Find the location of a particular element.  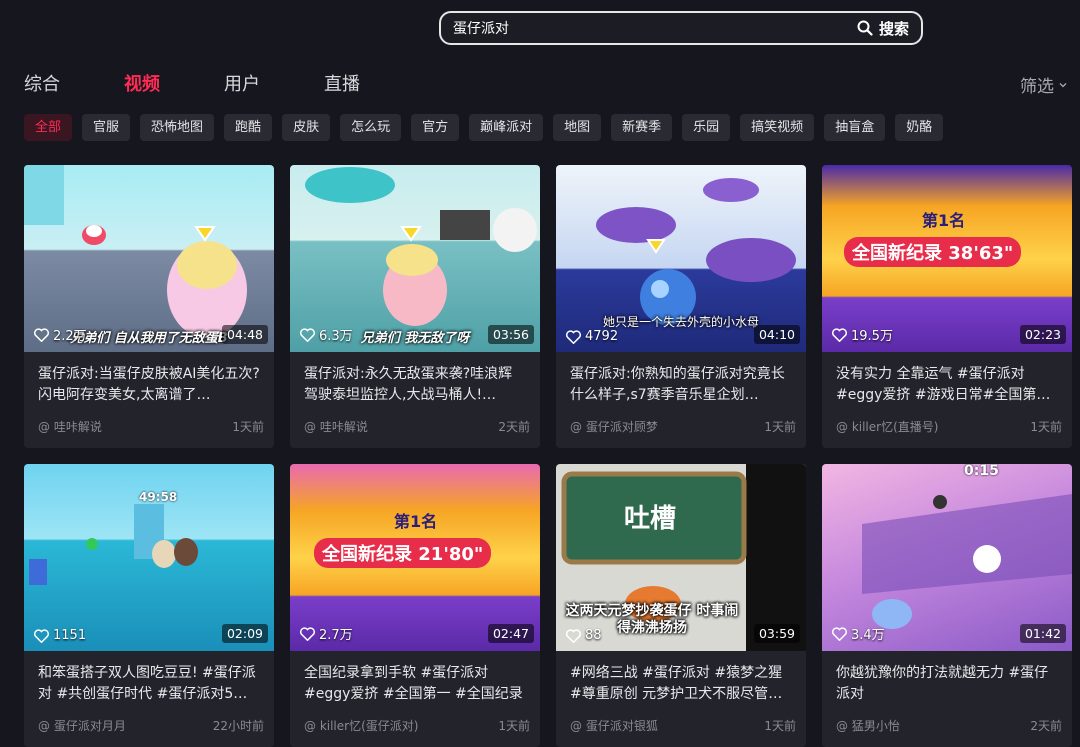

filter-label: 筛选 is located at coordinates (1037, 87).